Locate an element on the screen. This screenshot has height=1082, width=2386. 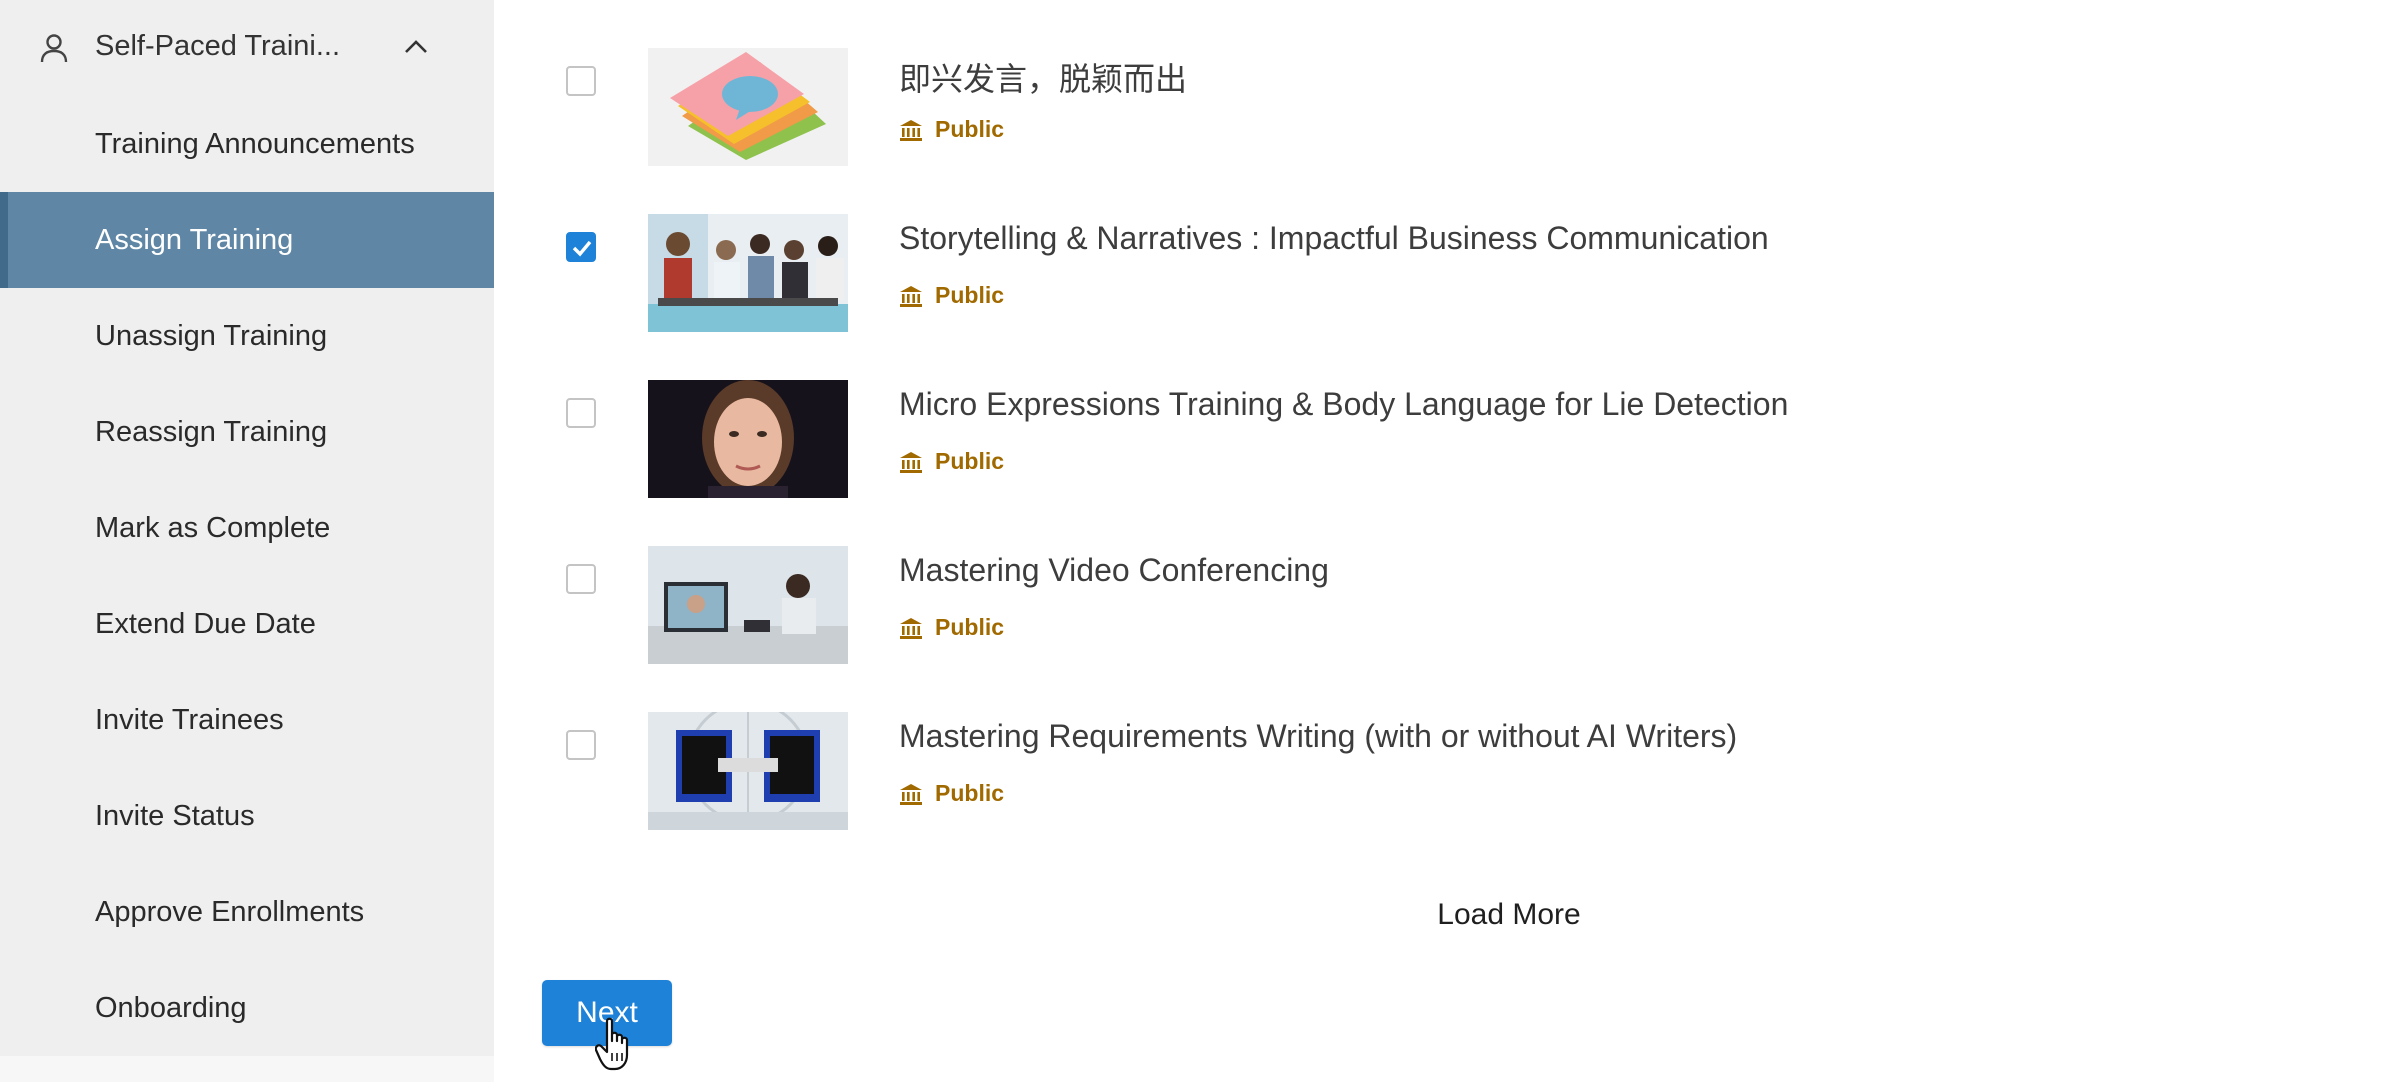
sidebar-item-label: Invite Trainees is located at coordinates (189, 719).